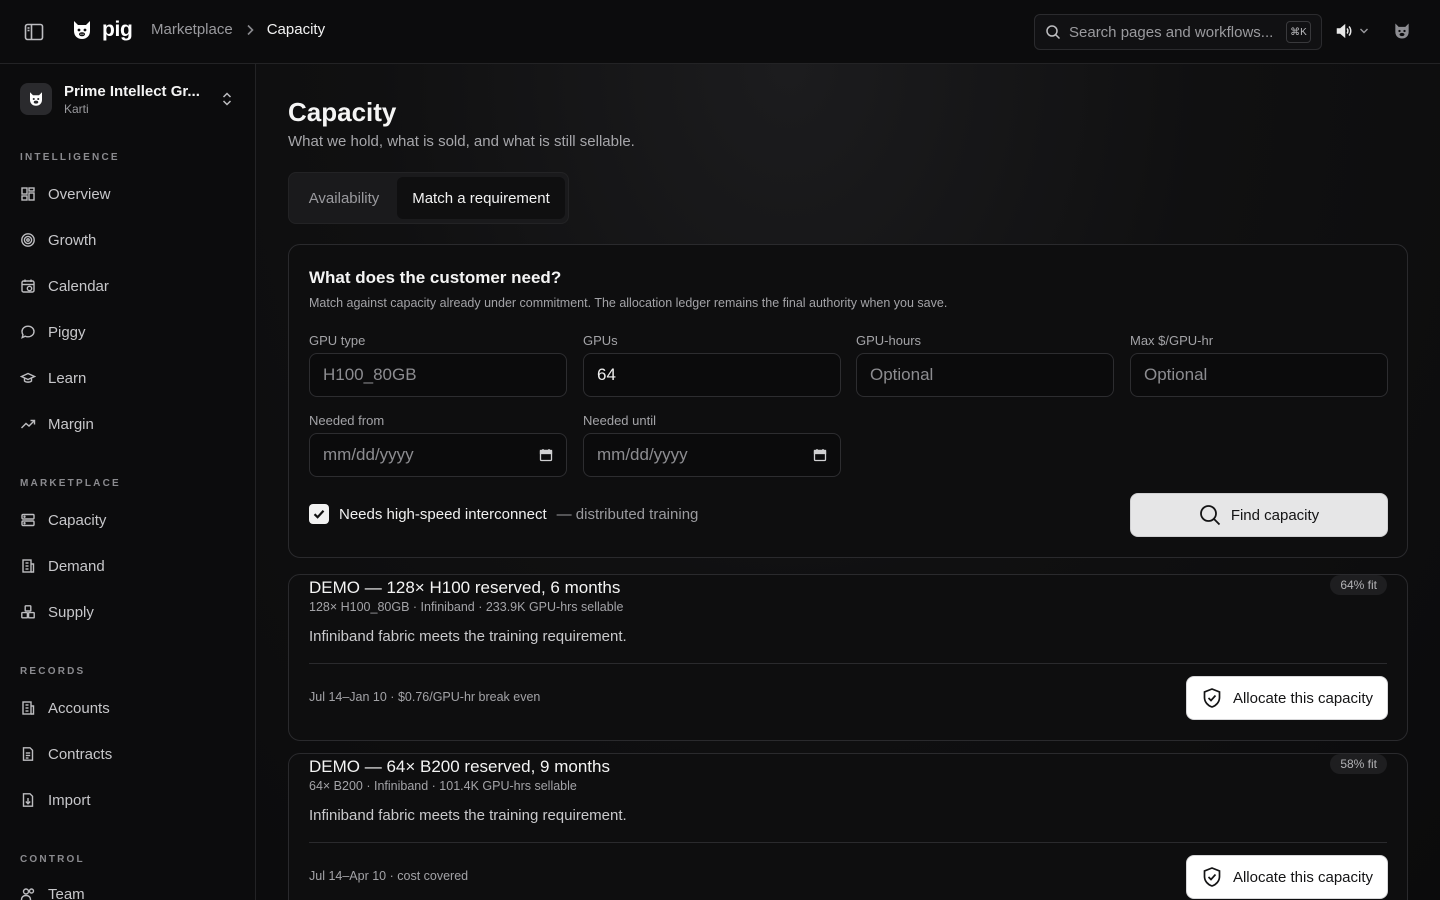 Image resolution: width=1440 pixels, height=900 pixels. Describe the element at coordinates (238, 29) in the screenshot. I see `breadcrumb: Marketplace Capacity` at that location.